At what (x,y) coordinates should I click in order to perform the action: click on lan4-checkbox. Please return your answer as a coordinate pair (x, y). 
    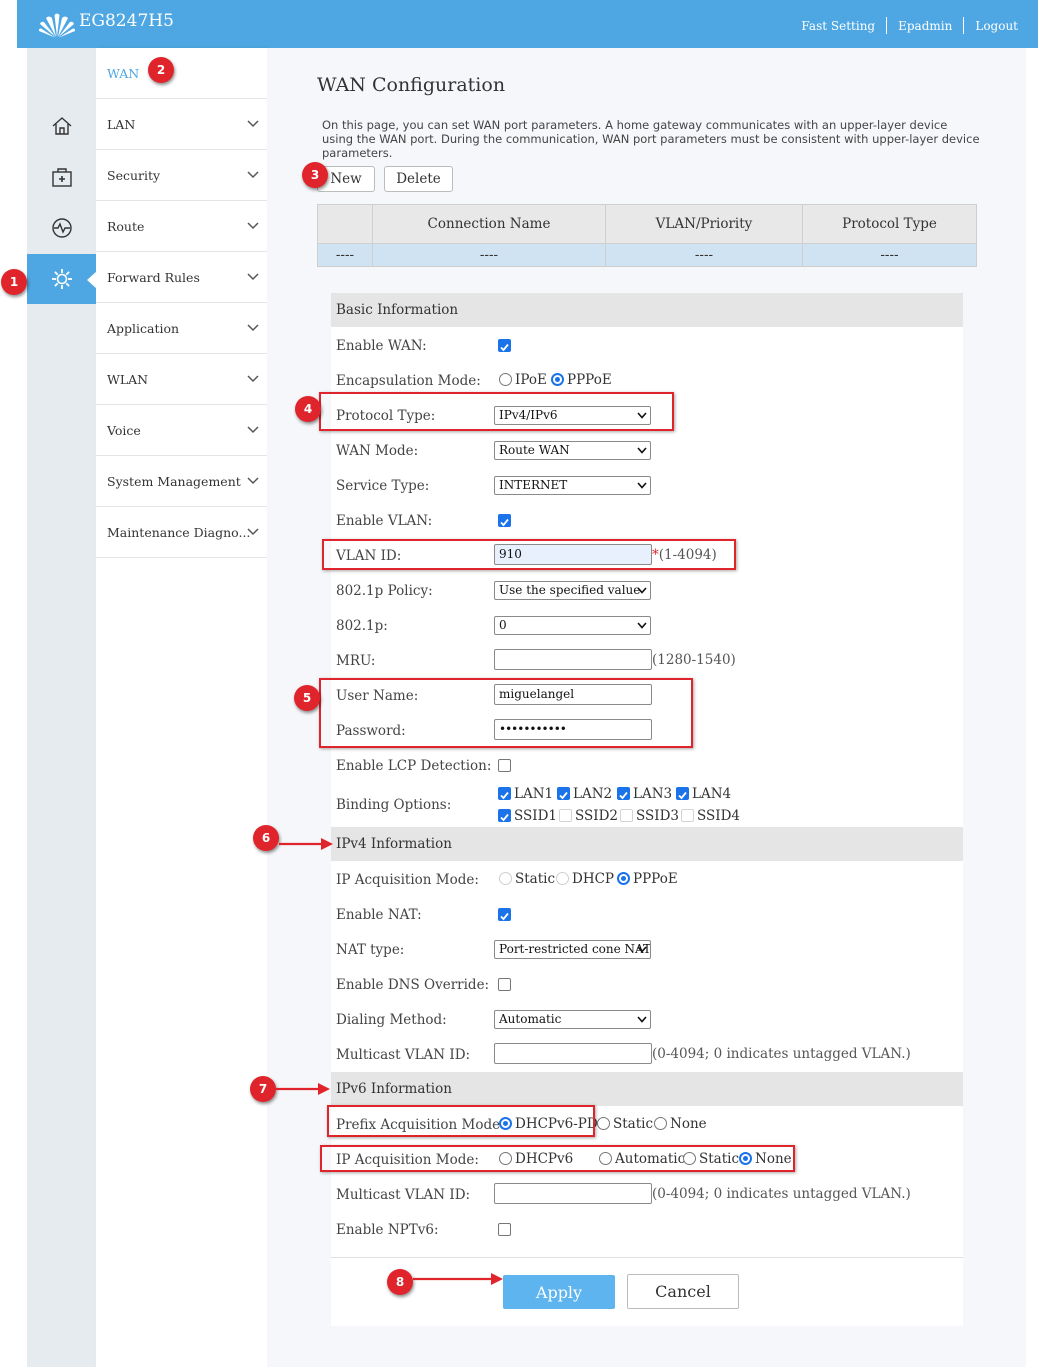
    Looking at the image, I should click on (682, 793).